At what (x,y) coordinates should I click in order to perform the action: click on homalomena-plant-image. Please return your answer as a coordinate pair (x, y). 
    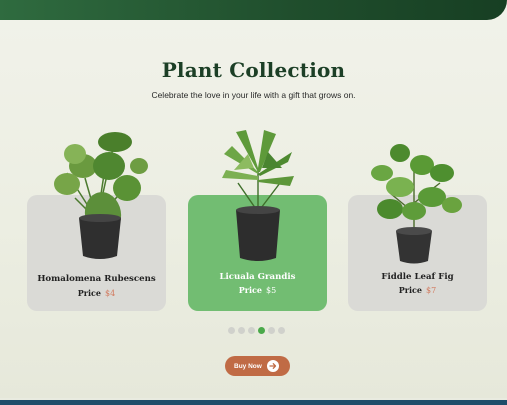
    Looking at the image, I should click on (97, 196).